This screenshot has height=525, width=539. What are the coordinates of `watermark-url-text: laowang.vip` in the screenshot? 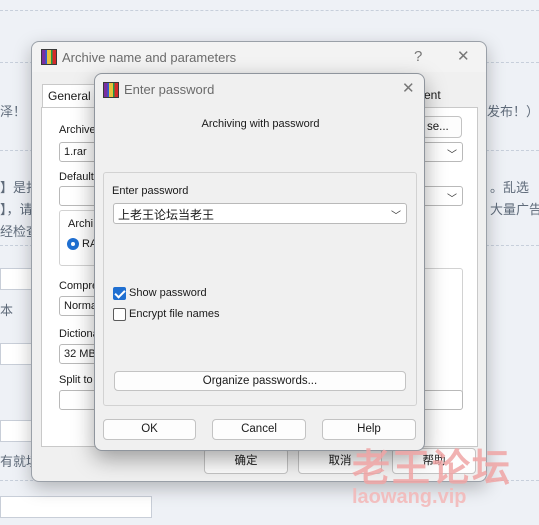 It's located at (409, 497).